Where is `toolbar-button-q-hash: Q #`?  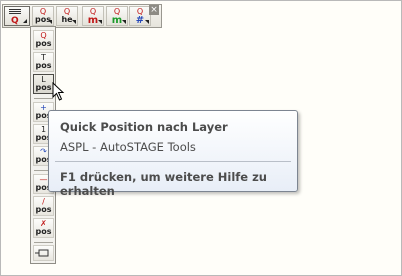 toolbar-button-q-hash: Q # is located at coordinates (140, 16).